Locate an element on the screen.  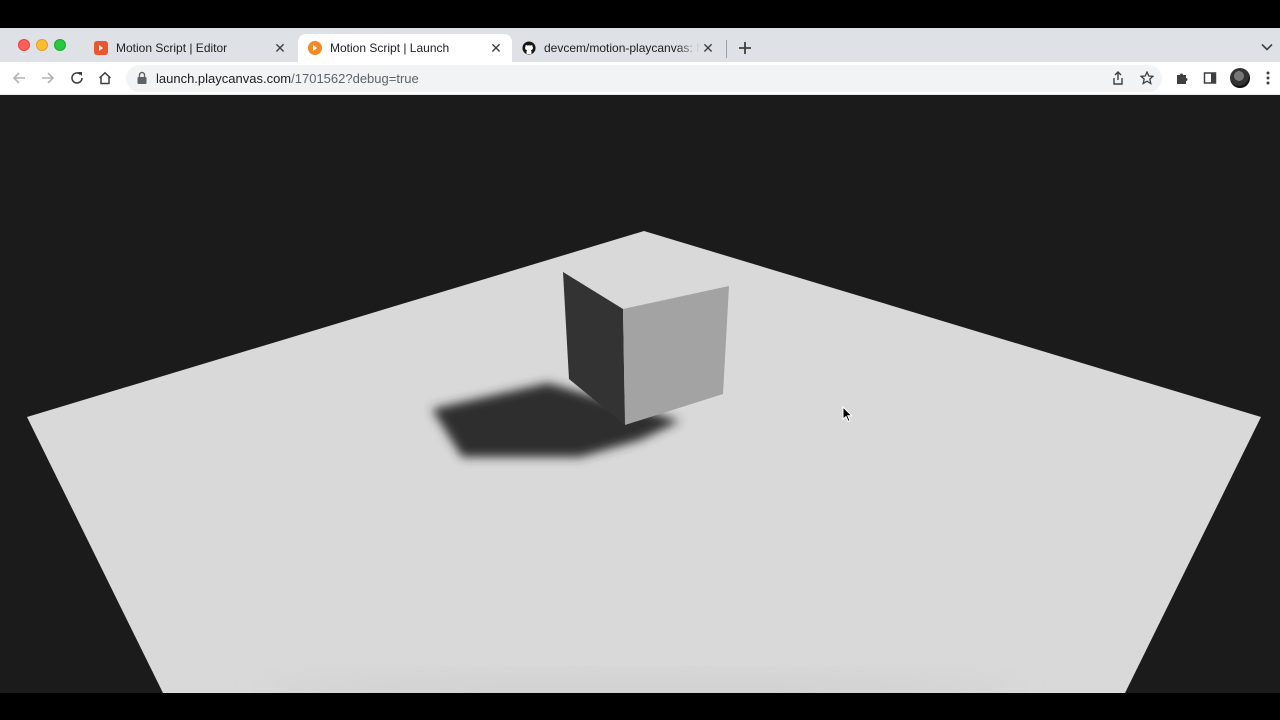
home-button is located at coordinates (105, 78).